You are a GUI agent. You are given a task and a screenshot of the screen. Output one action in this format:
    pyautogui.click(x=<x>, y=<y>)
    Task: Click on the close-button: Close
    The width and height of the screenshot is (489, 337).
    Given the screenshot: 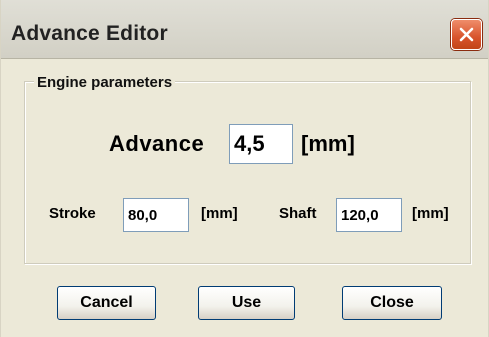 What is the action you would take?
    pyautogui.click(x=392, y=303)
    